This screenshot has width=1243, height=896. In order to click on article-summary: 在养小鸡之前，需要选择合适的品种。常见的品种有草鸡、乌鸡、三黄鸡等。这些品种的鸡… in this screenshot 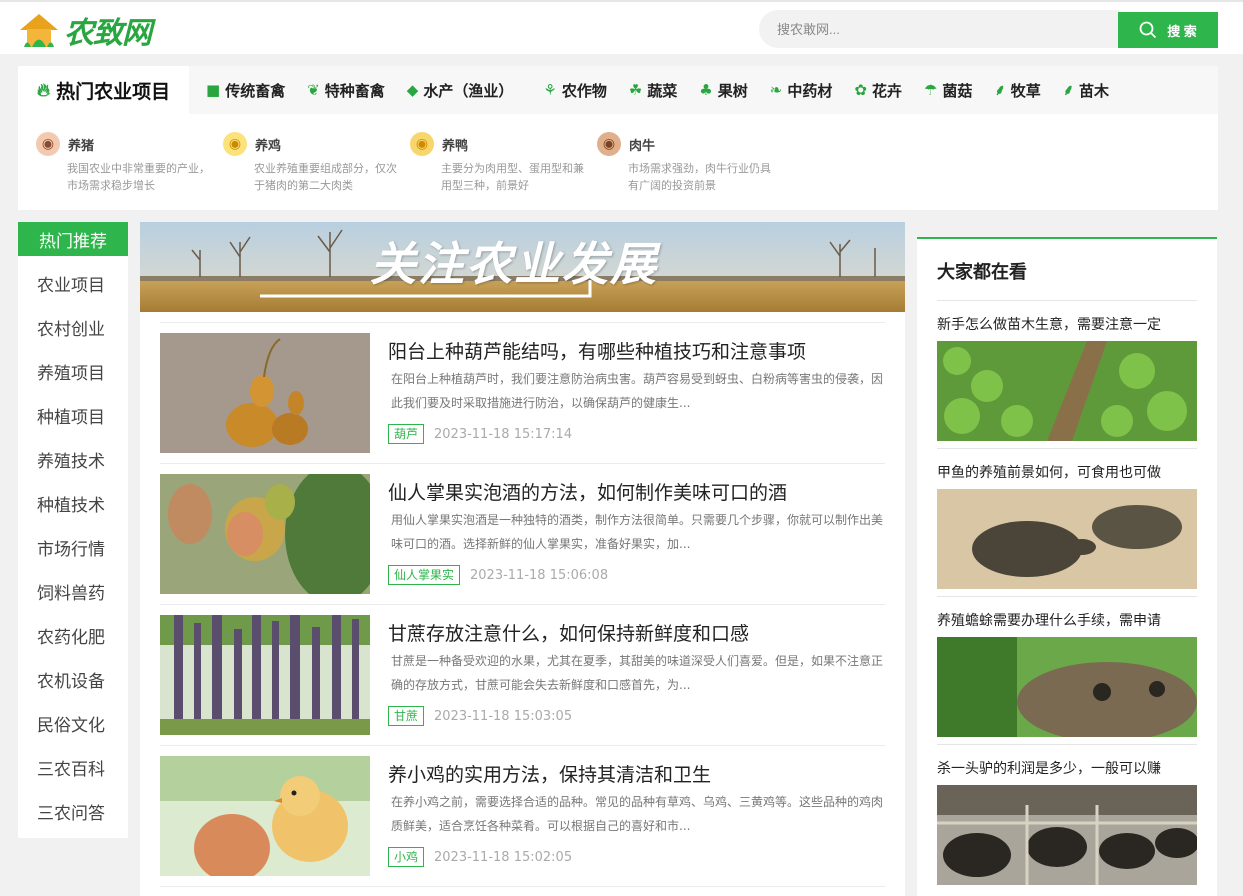, I will do `click(637, 814)`.